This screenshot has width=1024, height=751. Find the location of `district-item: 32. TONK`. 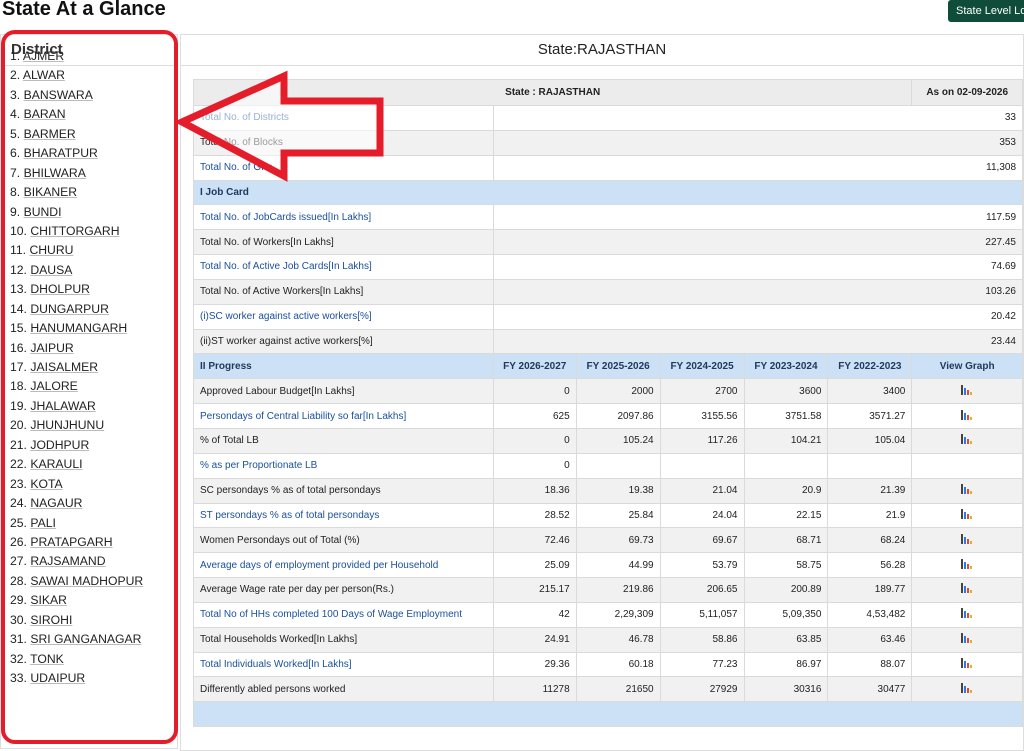

district-item: 32. TONK is located at coordinates (76, 659).